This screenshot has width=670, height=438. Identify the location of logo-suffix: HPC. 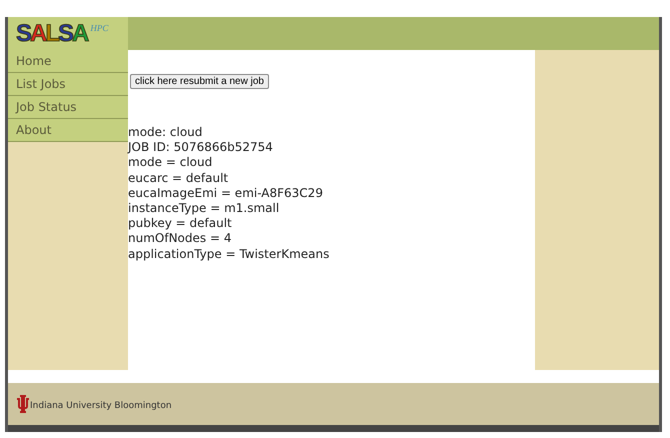
(99, 28).